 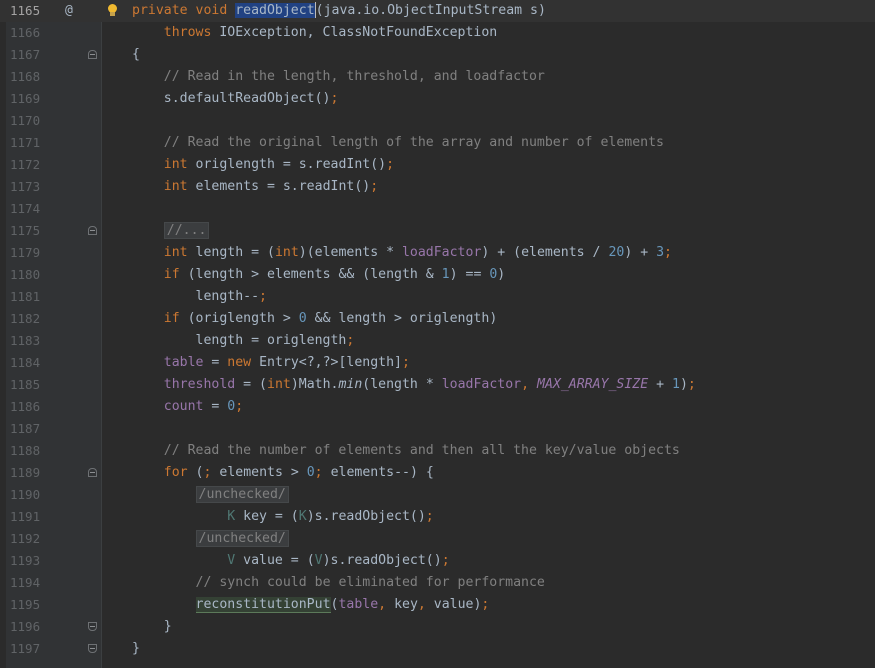 What do you see at coordinates (640, 252) in the screenshot?
I see `code-token: ) +` at bounding box center [640, 252].